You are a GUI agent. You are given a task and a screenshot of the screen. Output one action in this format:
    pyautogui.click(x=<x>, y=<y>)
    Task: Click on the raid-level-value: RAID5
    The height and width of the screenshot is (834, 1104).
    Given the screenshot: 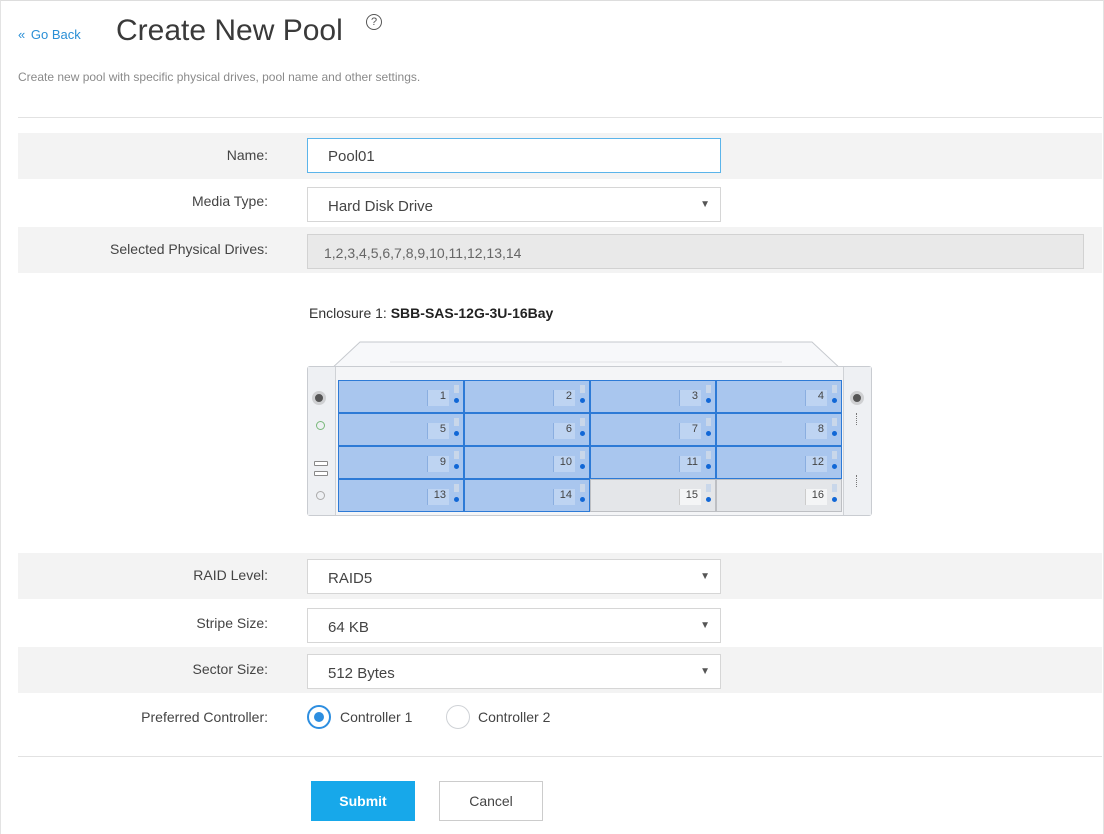 What is the action you would take?
    pyautogui.click(x=350, y=578)
    